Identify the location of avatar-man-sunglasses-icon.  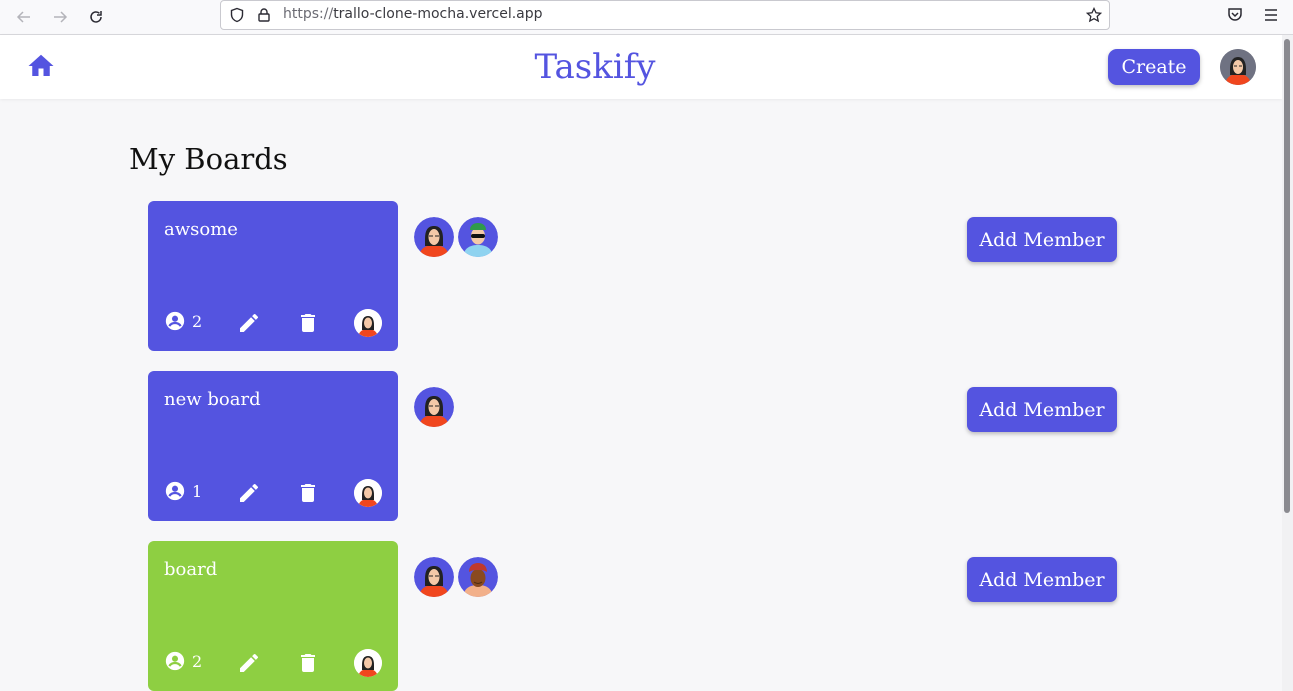
(478, 237).